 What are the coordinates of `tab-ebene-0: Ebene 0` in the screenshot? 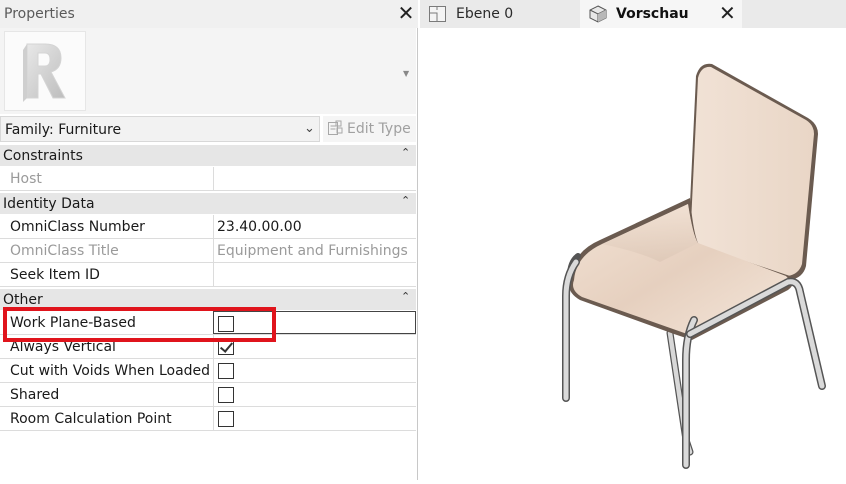 It's located at (500, 14).